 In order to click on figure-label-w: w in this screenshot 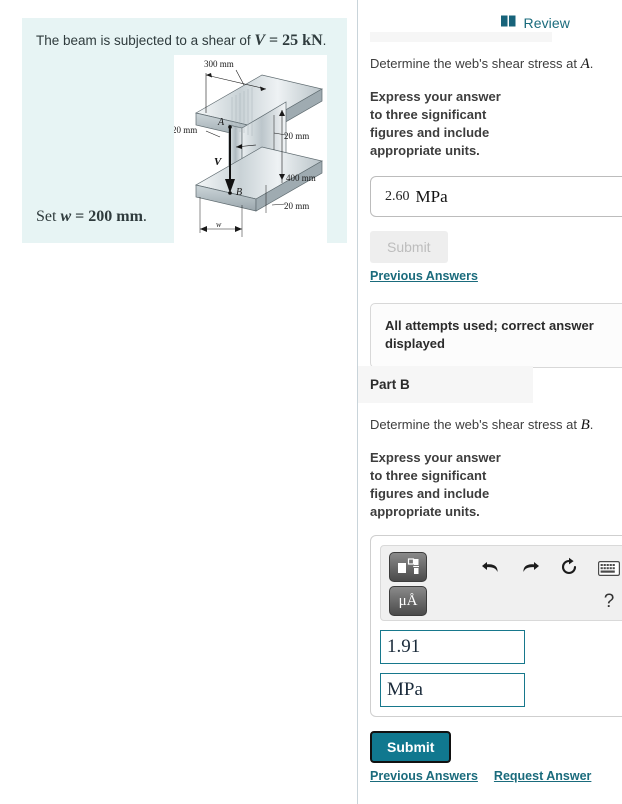, I will do `click(219, 224)`.